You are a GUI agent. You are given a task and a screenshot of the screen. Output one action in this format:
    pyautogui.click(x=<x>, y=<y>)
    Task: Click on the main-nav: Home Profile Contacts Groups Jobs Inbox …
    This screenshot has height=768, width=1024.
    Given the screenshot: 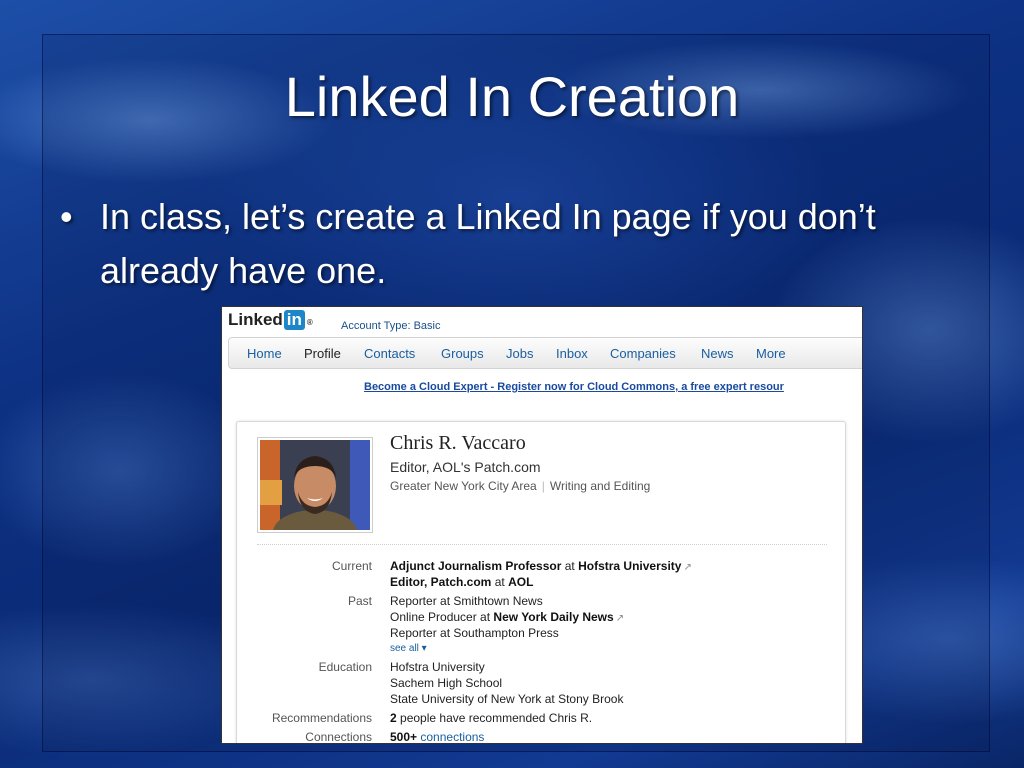 What is the action you would take?
    pyautogui.click(x=545, y=353)
    